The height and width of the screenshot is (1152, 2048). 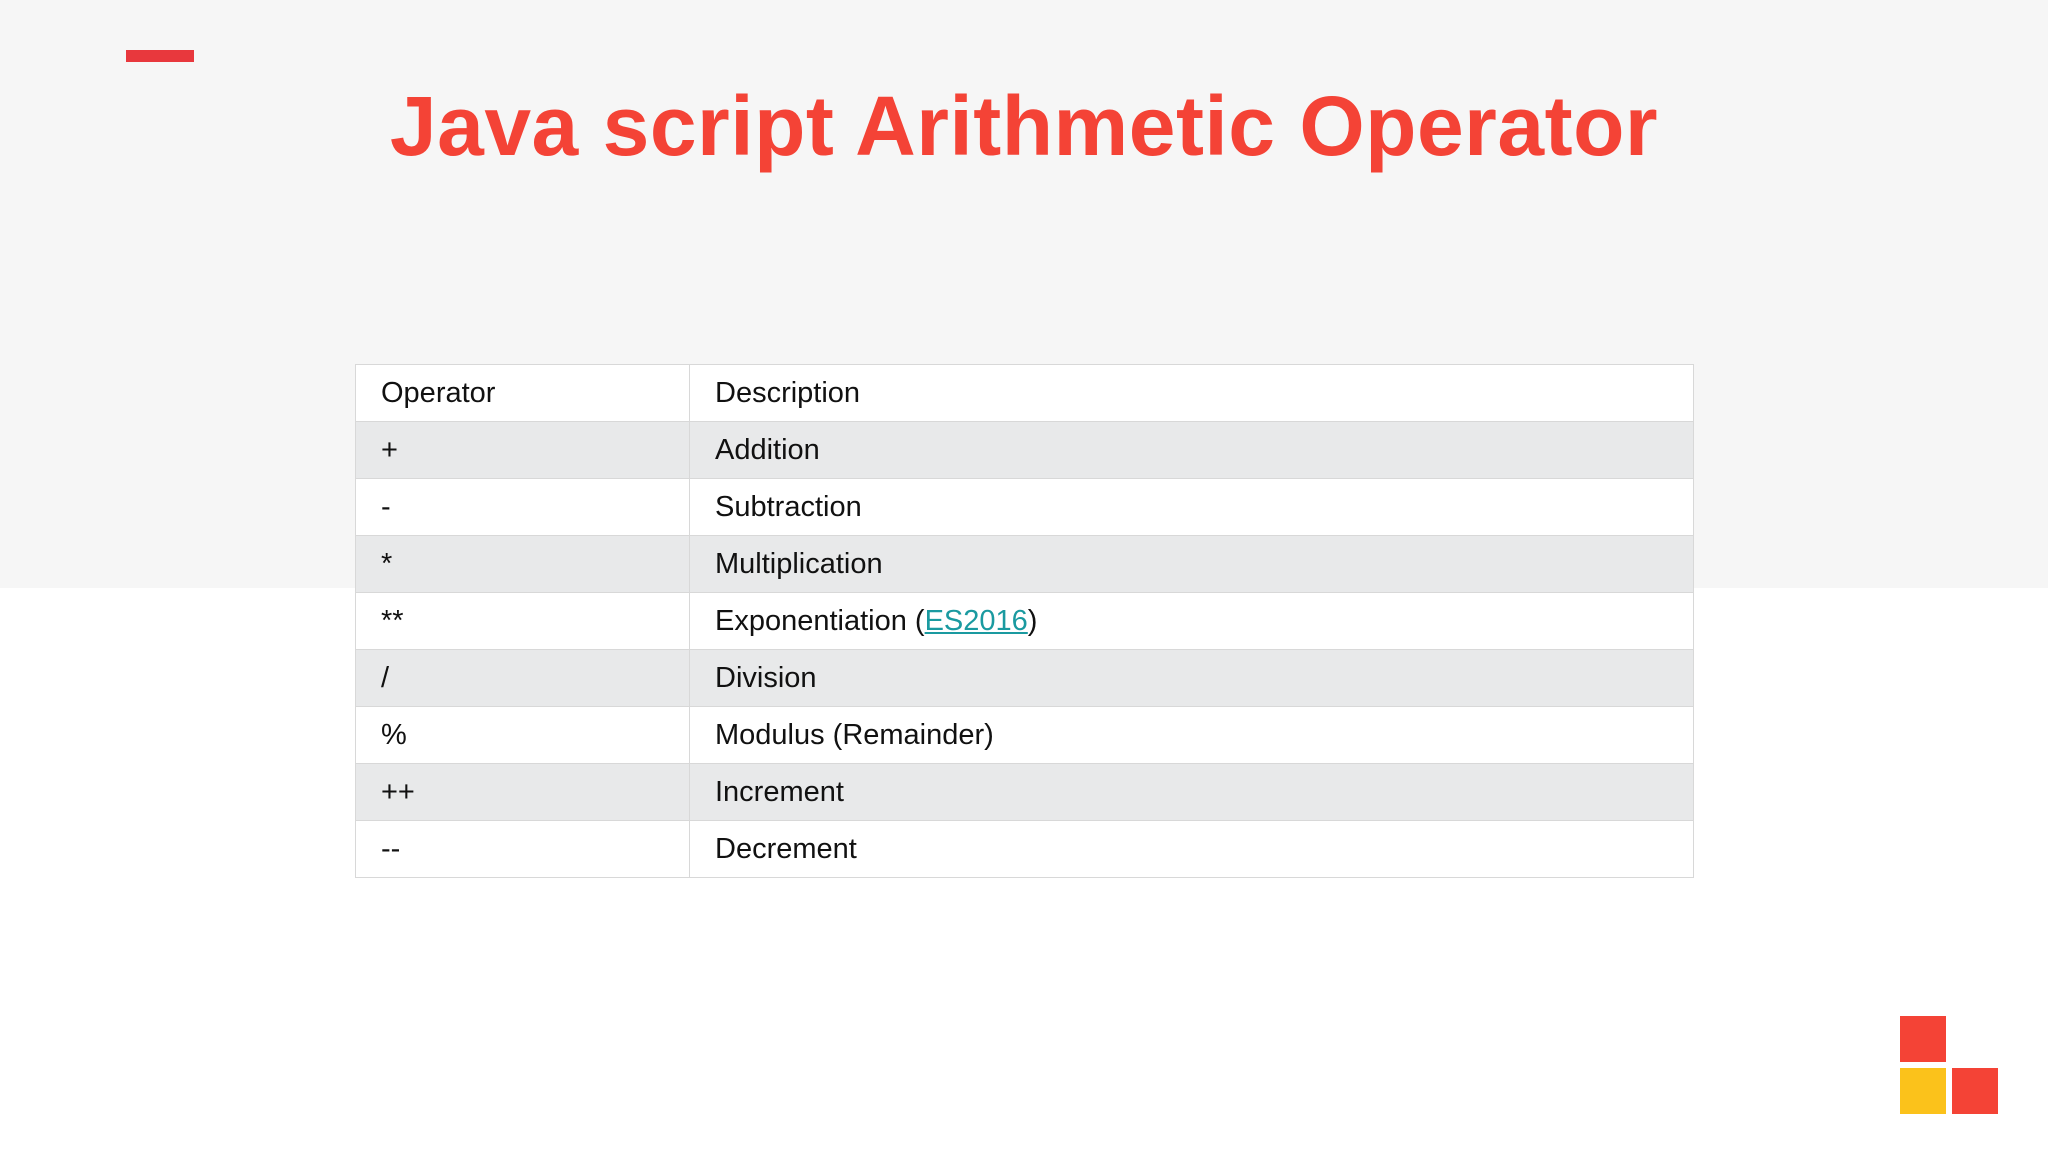 I want to click on es2016-link: ES2016, so click(x=976, y=621).